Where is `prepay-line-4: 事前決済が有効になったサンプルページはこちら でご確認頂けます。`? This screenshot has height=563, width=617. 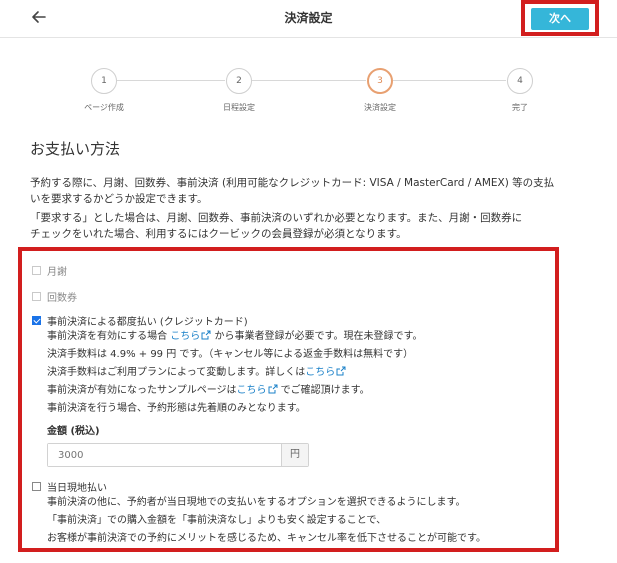
prepay-line-4: 事前決済が有効になったサンプルページはこちら でご確認頂けます。 is located at coordinates (234, 391).